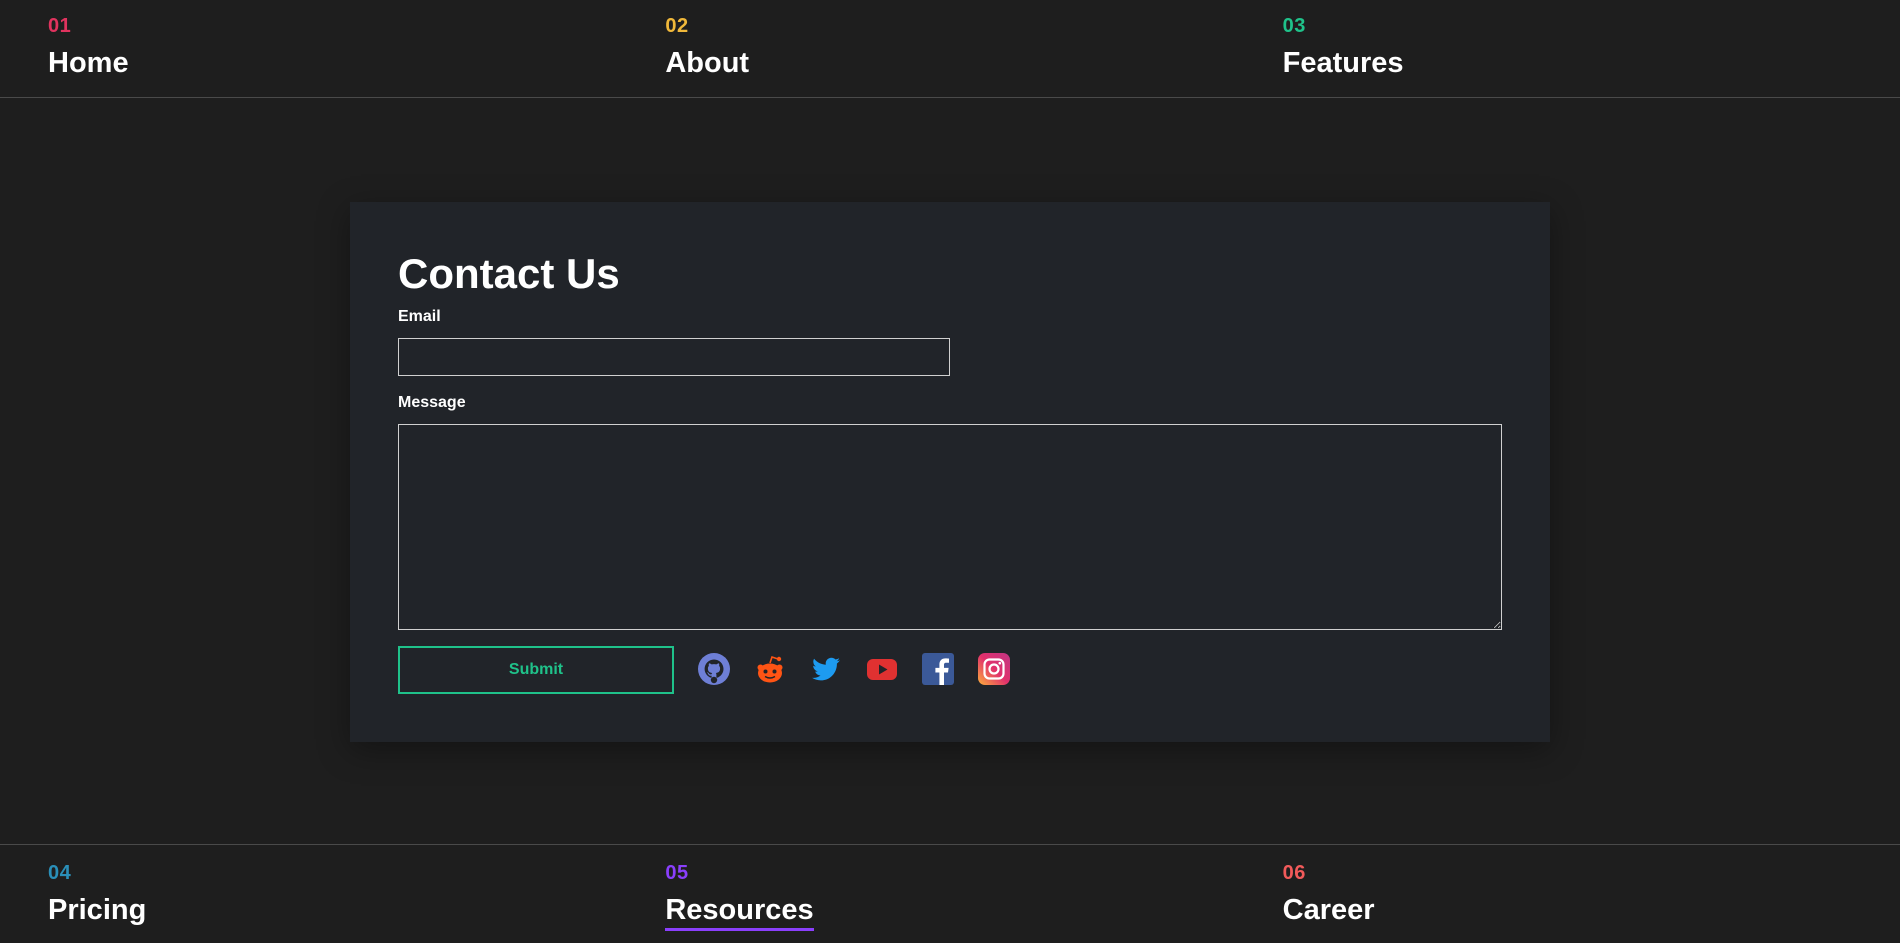  I want to click on nav-item-career: 06 Career, so click(1591, 893).